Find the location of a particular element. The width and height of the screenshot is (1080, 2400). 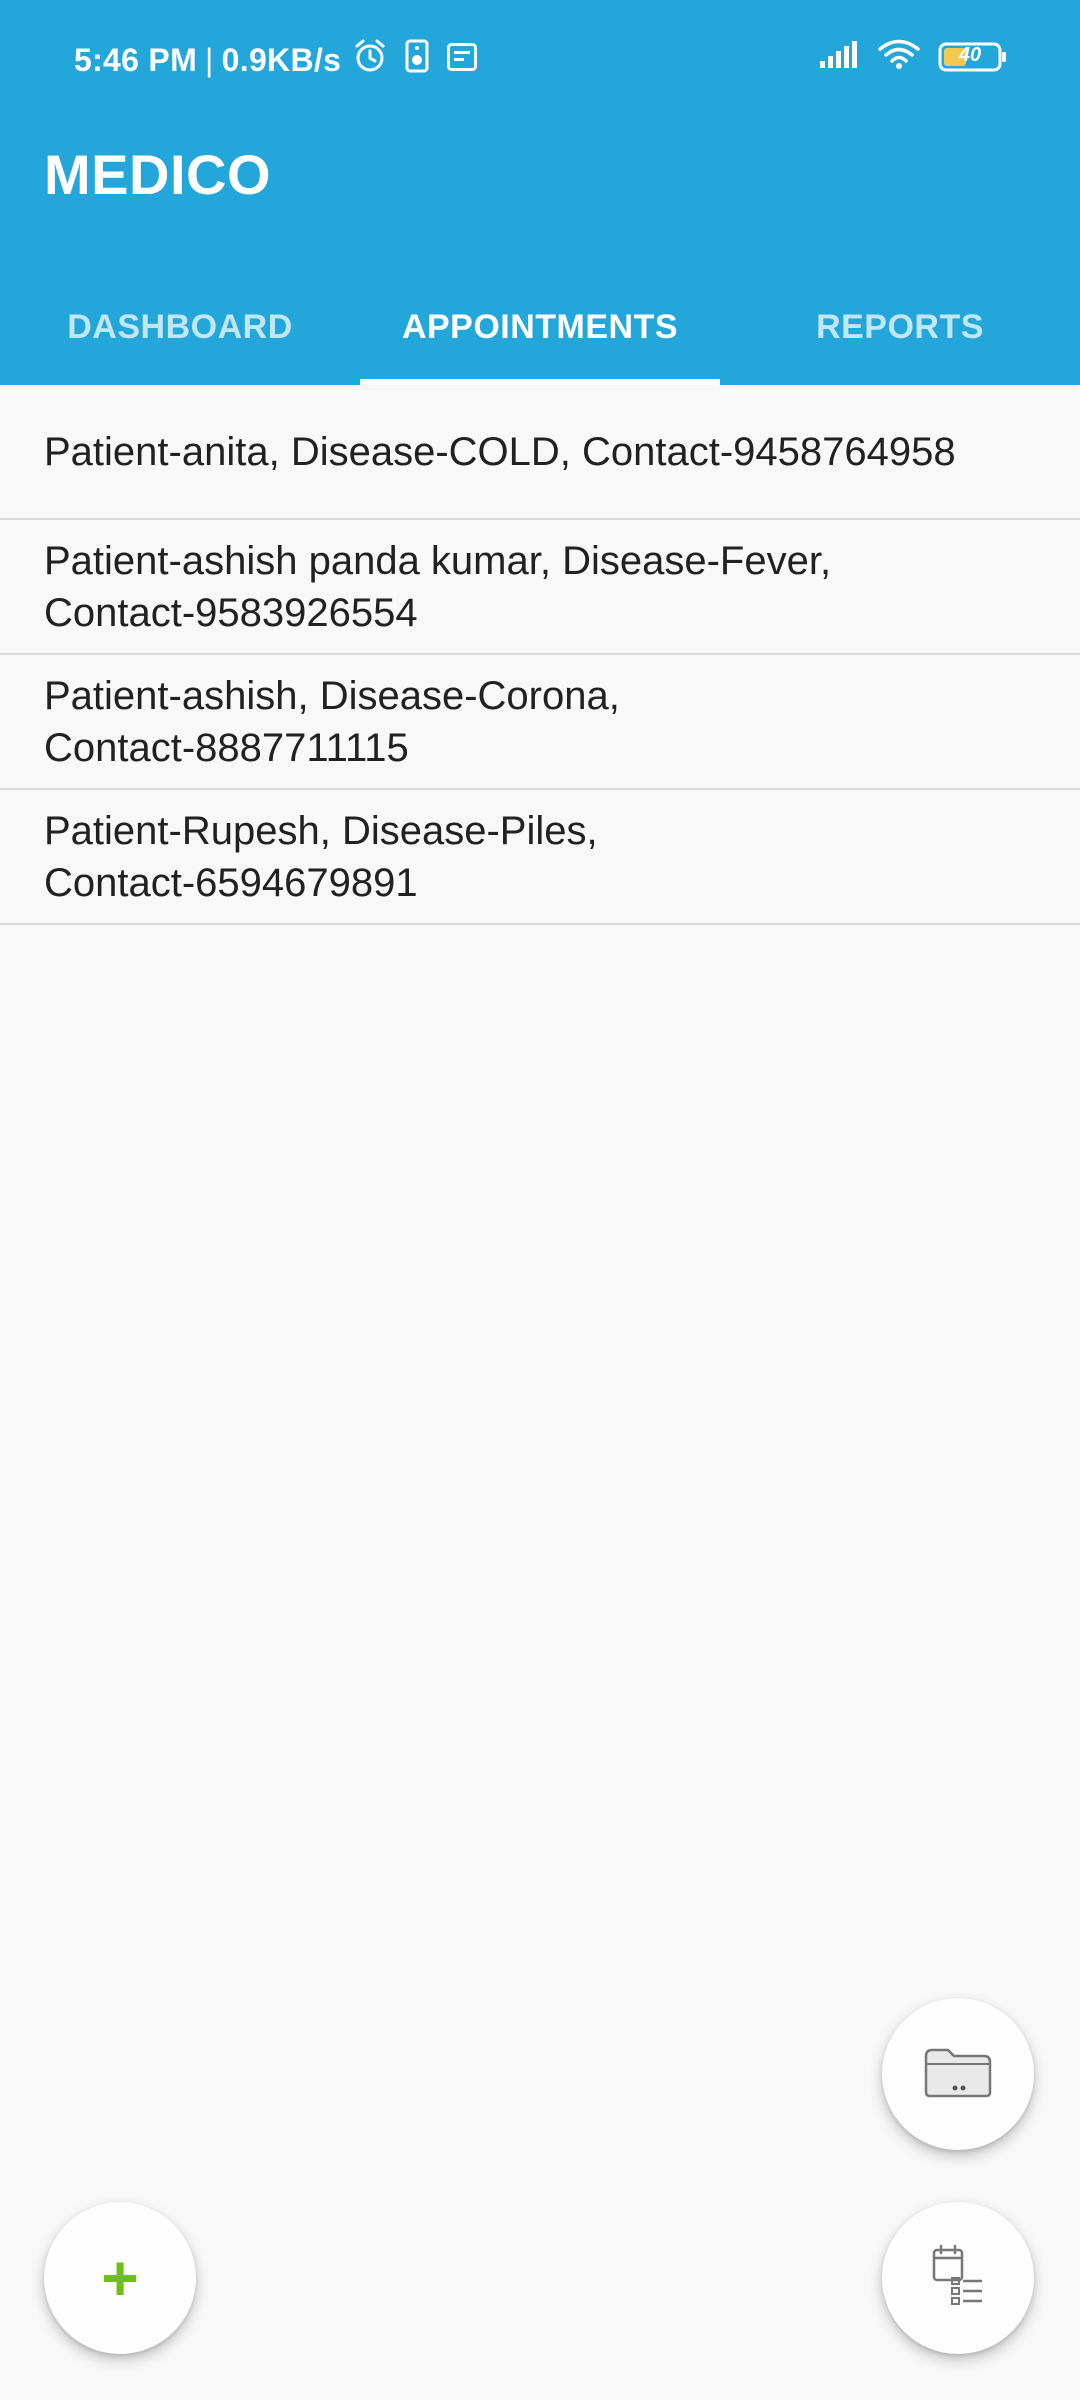

tab-appointments: APPOINTMENTS is located at coordinates (540, 327).